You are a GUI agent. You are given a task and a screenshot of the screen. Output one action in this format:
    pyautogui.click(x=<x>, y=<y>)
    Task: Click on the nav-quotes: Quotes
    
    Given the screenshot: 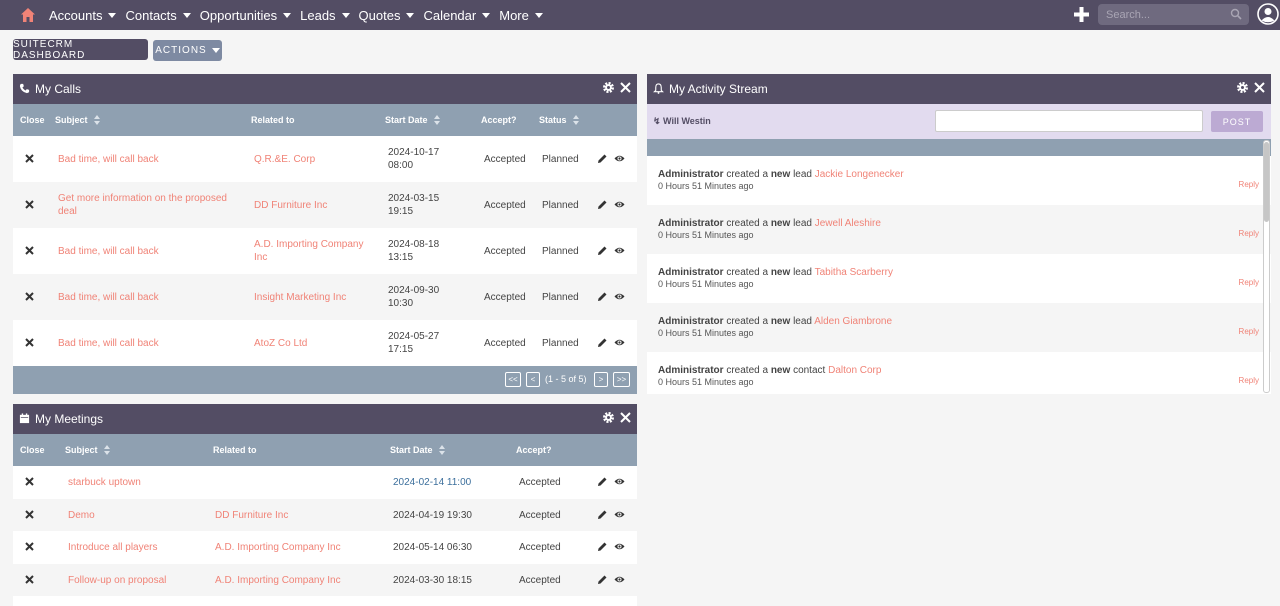 What is the action you would take?
    pyautogui.click(x=387, y=15)
    